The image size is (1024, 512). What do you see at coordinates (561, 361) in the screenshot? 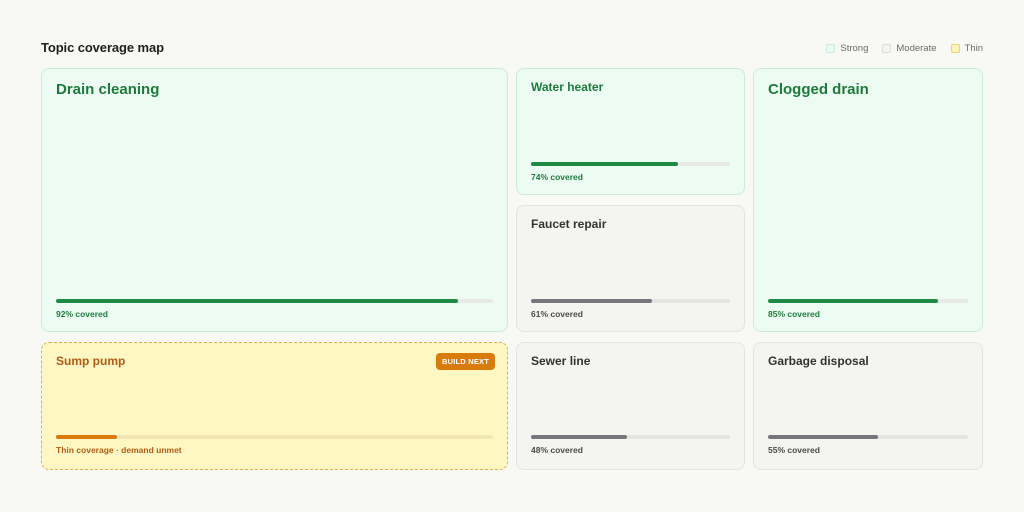
I see `topic-title: Sewer line` at bounding box center [561, 361].